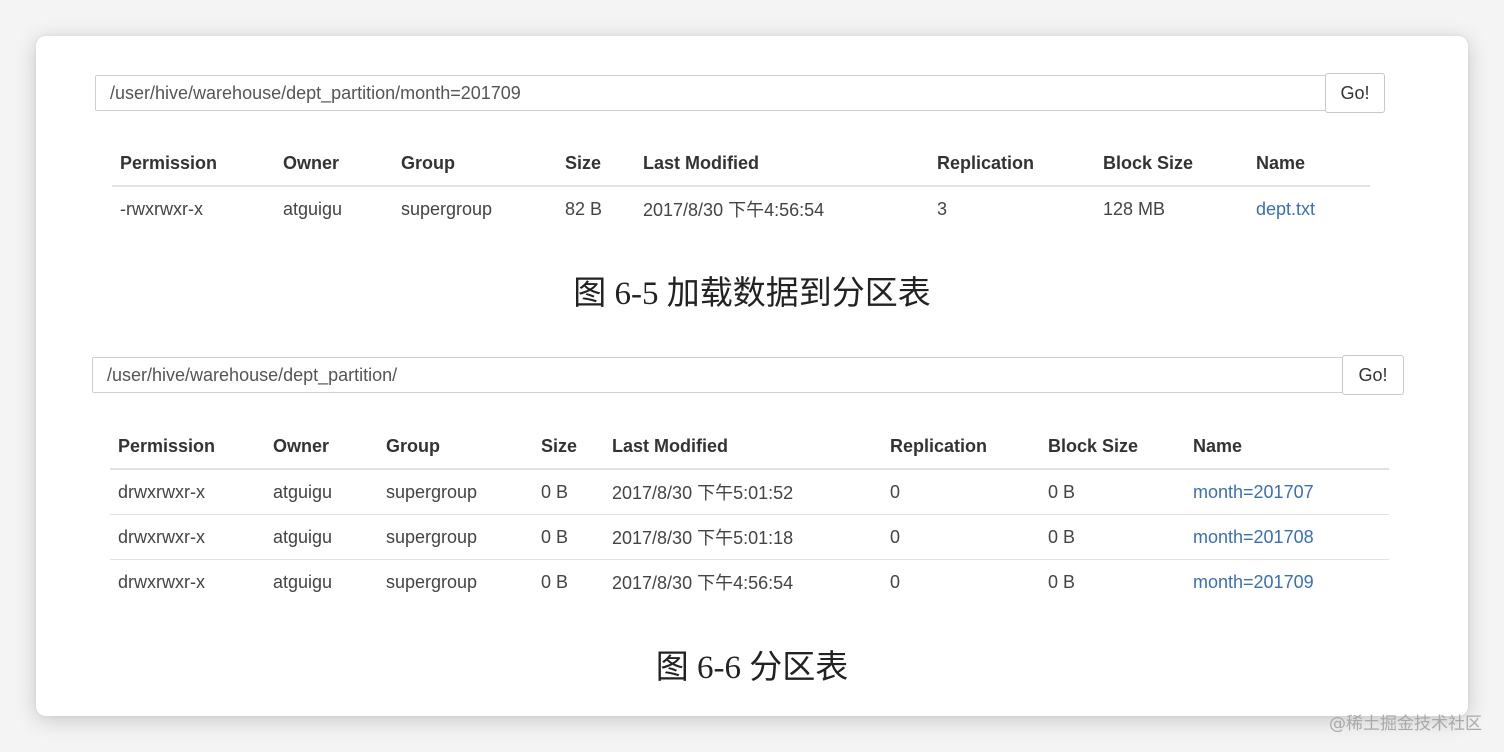 The width and height of the screenshot is (1504, 752). Describe the element at coordinates (1134, 208) in the screenshot. I see `cell-block-size: 128 MB` at that location.